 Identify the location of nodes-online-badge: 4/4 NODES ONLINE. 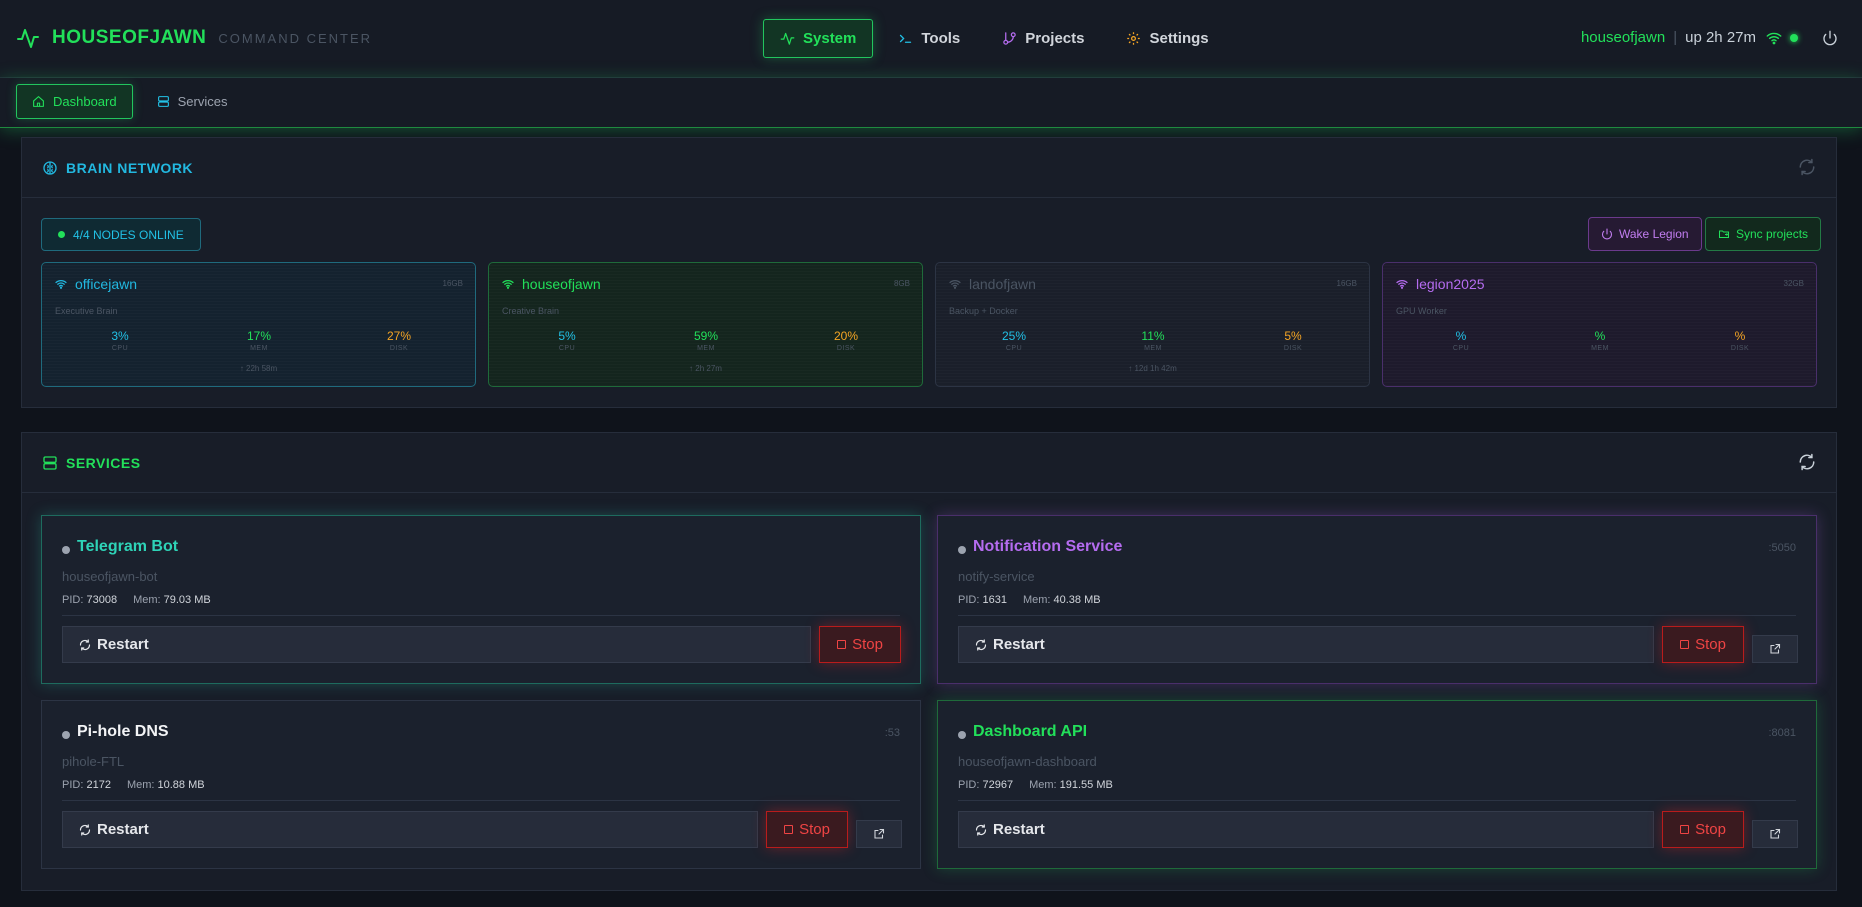
(121, 234).